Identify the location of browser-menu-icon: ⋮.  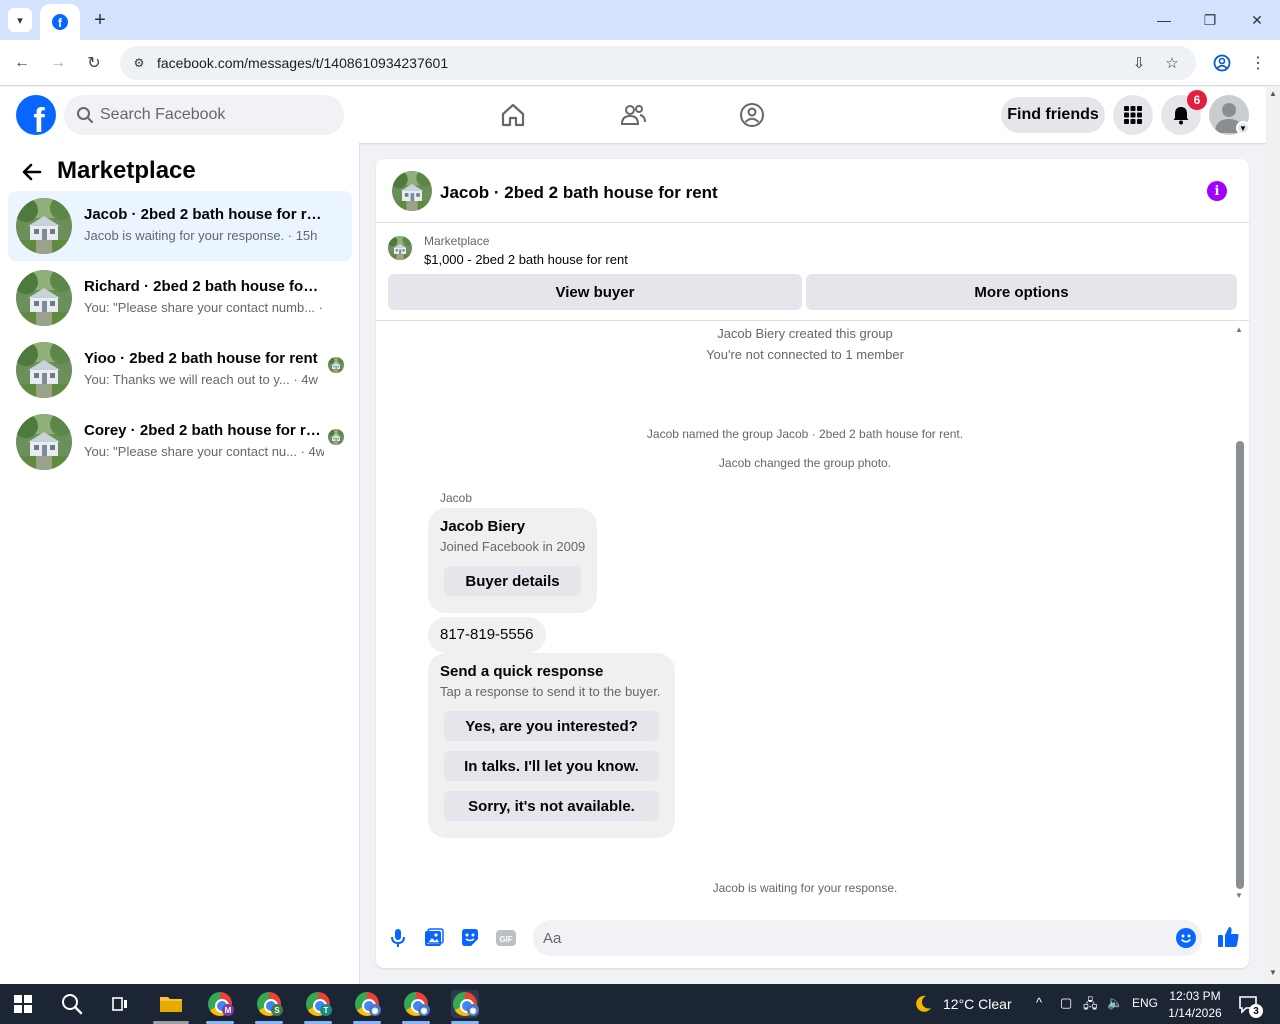
(1258, 63).